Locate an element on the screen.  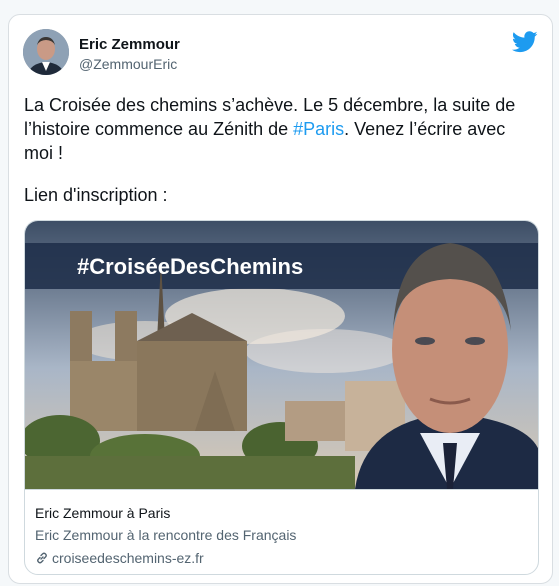
card-title: Eric Zemmour à Paris is located at coordinates (102, 513).